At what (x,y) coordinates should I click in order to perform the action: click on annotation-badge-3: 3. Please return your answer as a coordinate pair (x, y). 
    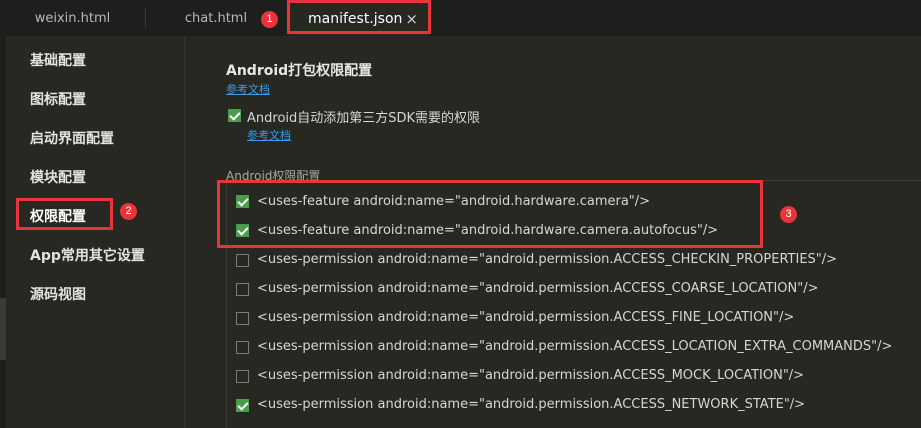
    Looking at the image, I should click on (788, 214).